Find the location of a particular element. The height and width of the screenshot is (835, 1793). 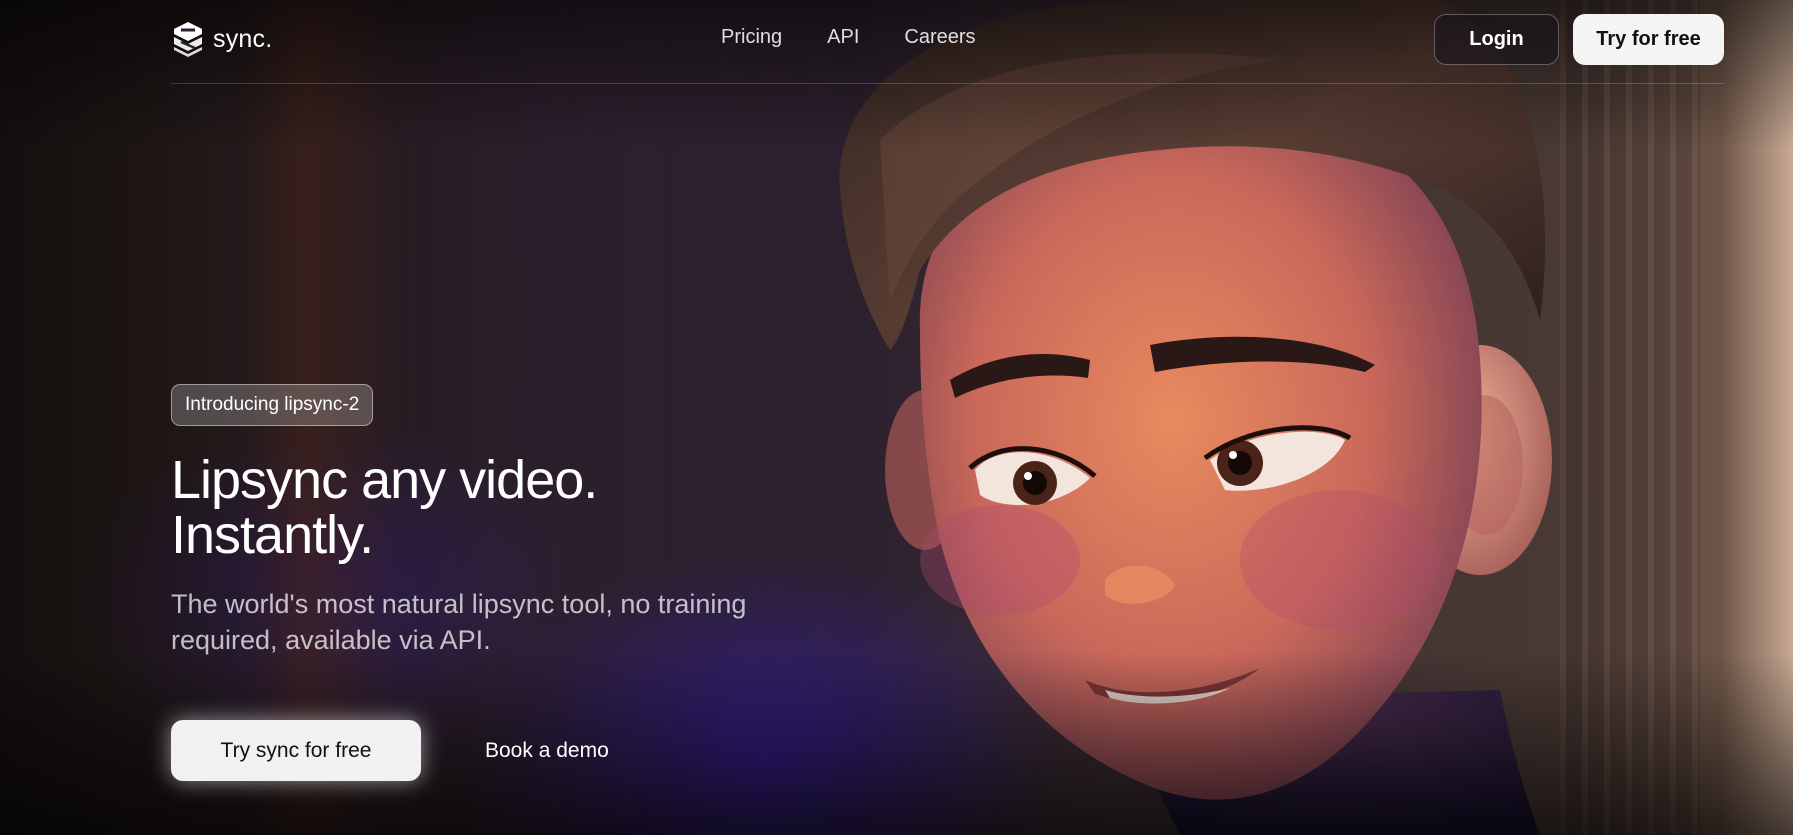

nav-pricing: Pricing is located at coordinates (751, 37).